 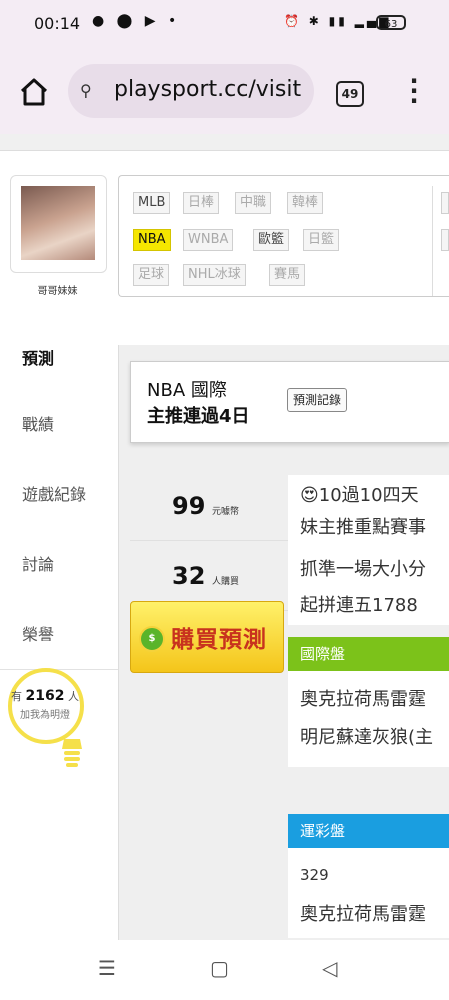 I want to click on analysis-line: 起拼連五1788, so click(x=359, y=605).